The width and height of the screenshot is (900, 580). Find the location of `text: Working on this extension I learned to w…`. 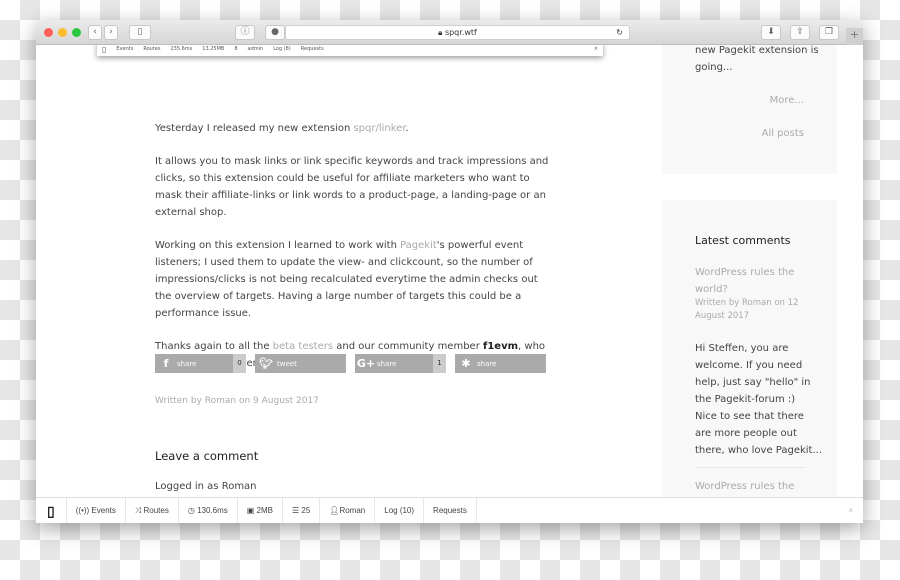

text: Working on this extension I learned to w… is located at coordinates (278, 245).